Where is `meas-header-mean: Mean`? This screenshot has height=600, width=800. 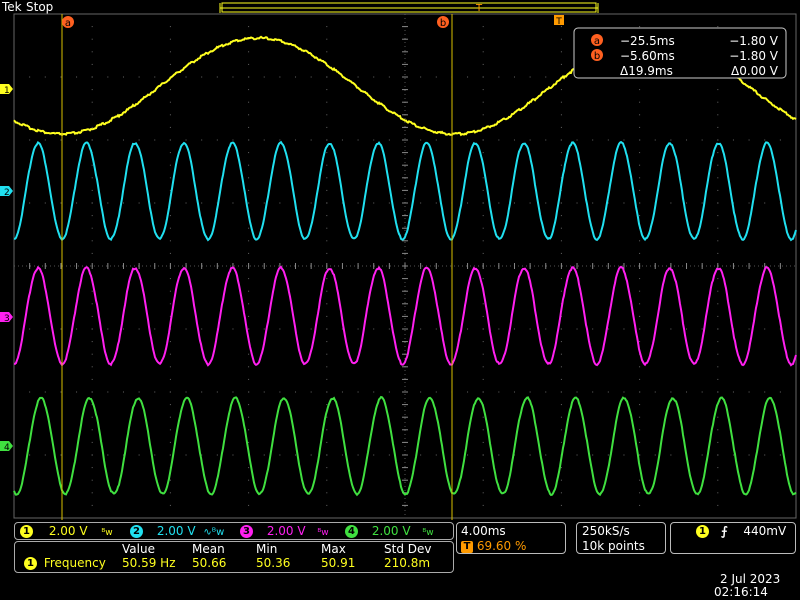 meas-header-mean: Mean is located at coordinates (208, 549).